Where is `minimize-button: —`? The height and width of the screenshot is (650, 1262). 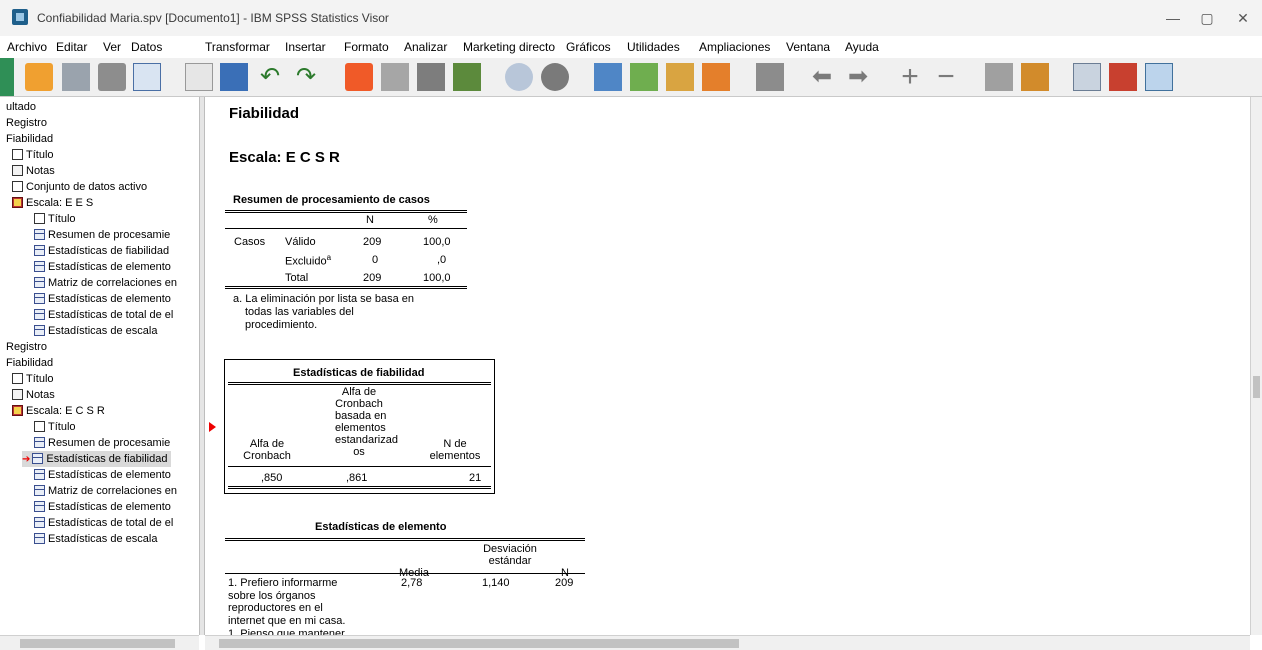
minimize-button: — is located at coordinates (1173, 18).